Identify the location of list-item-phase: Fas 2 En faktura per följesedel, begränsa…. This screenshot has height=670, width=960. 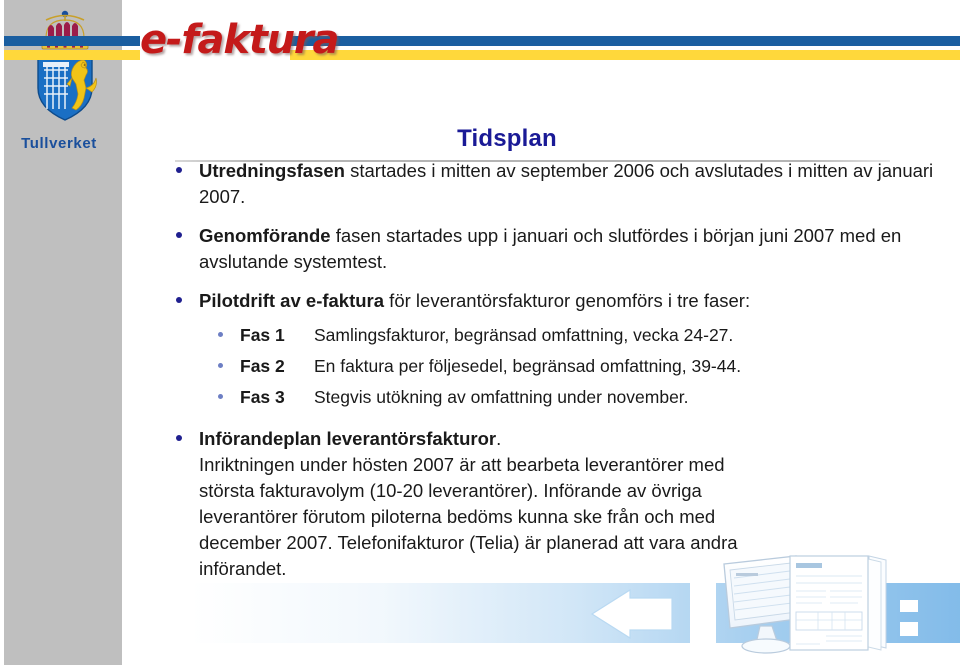
(561, 366).